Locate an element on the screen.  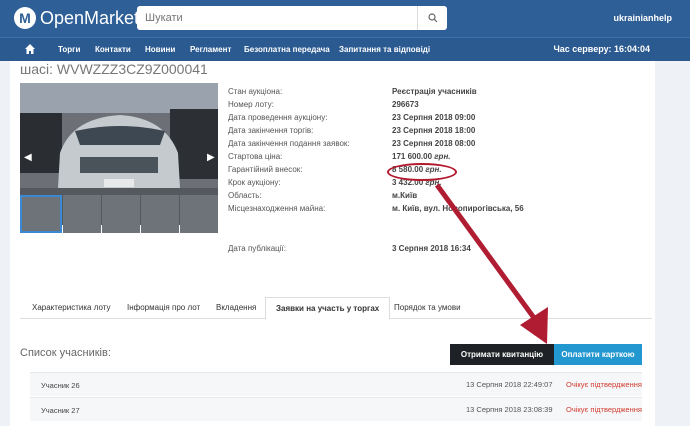
nav-item-regulations: Регламент is located at coordinates (210, 49).